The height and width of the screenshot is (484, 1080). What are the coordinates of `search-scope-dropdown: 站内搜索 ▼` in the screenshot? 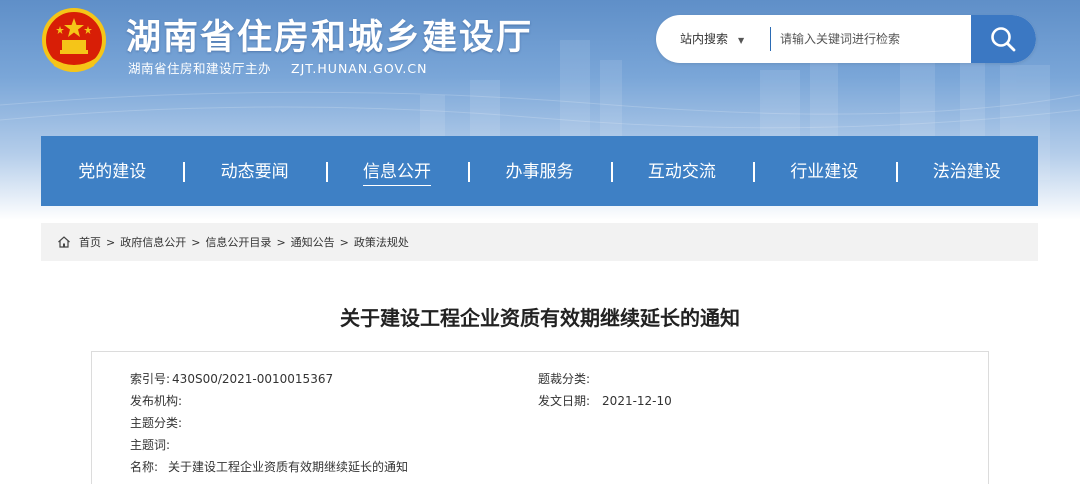 It's located at (712, 39).